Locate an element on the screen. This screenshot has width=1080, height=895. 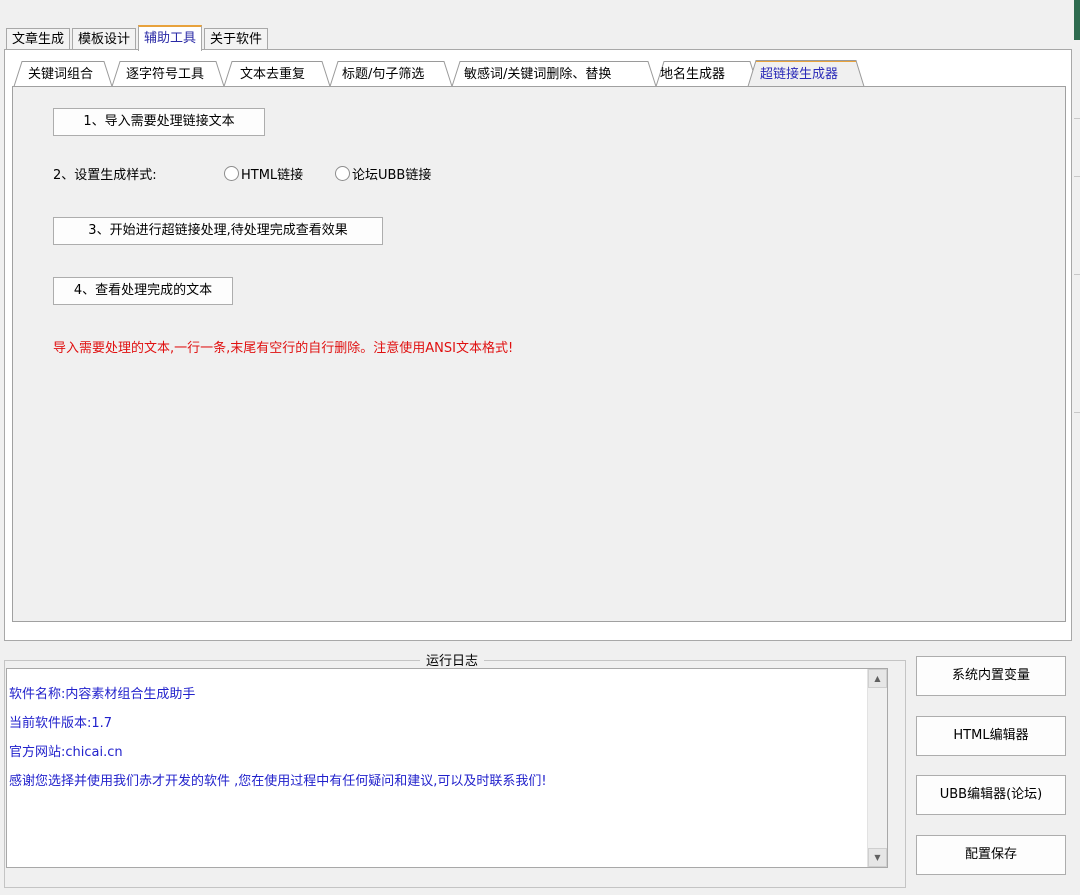
html-link-radio-label: HTML链接 is located at coordinates (272, 175).